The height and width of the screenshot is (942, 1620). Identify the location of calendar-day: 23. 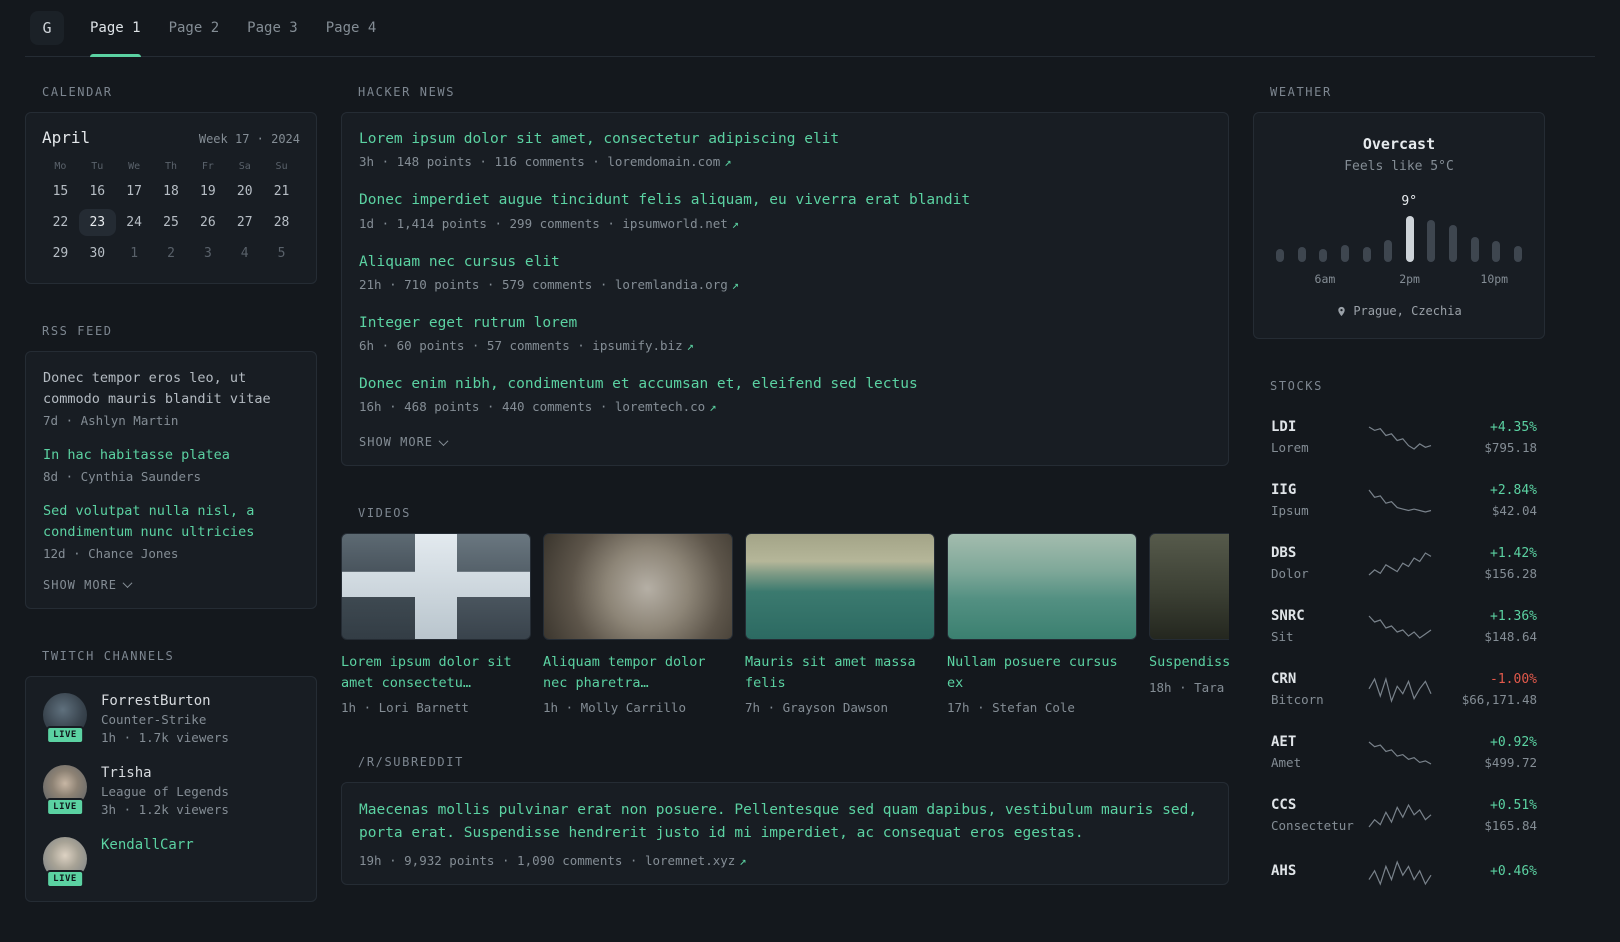
(97, 222).